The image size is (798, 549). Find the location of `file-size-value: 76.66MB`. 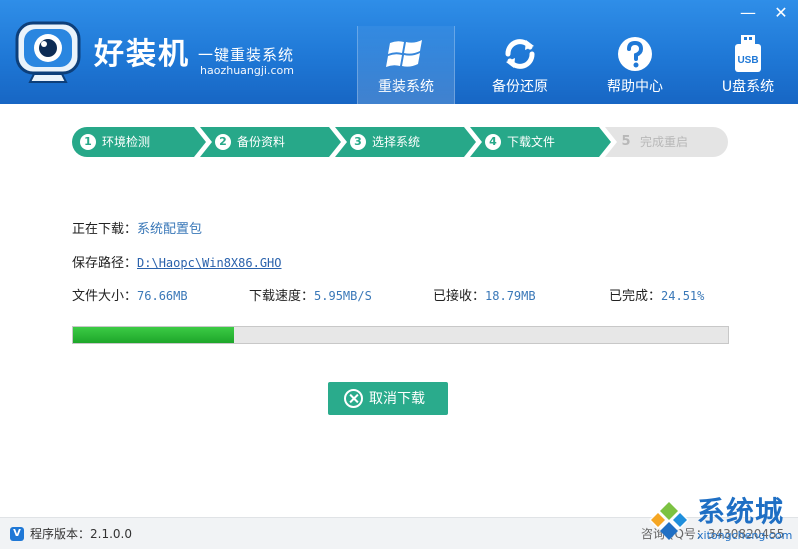

file-size-value: 76.66MB is located at coordinates (162, 296).